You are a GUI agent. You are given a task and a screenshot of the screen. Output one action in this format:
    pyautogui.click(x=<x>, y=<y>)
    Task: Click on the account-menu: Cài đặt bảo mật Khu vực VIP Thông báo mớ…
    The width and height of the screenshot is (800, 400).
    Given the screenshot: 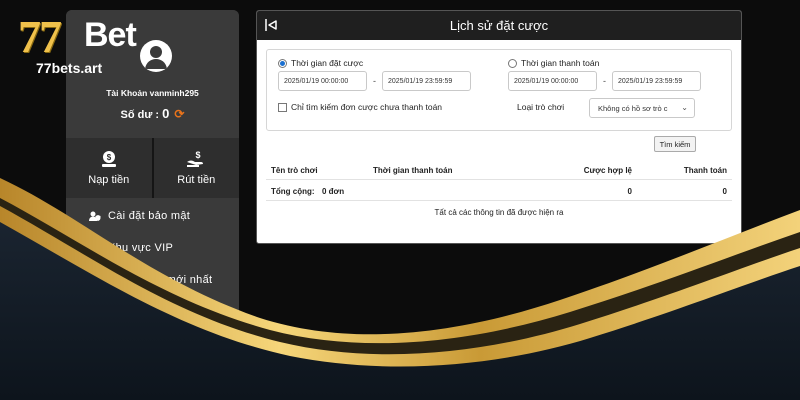 What is the action you would take?
    pyautogui.click(x=152, y=260)
    